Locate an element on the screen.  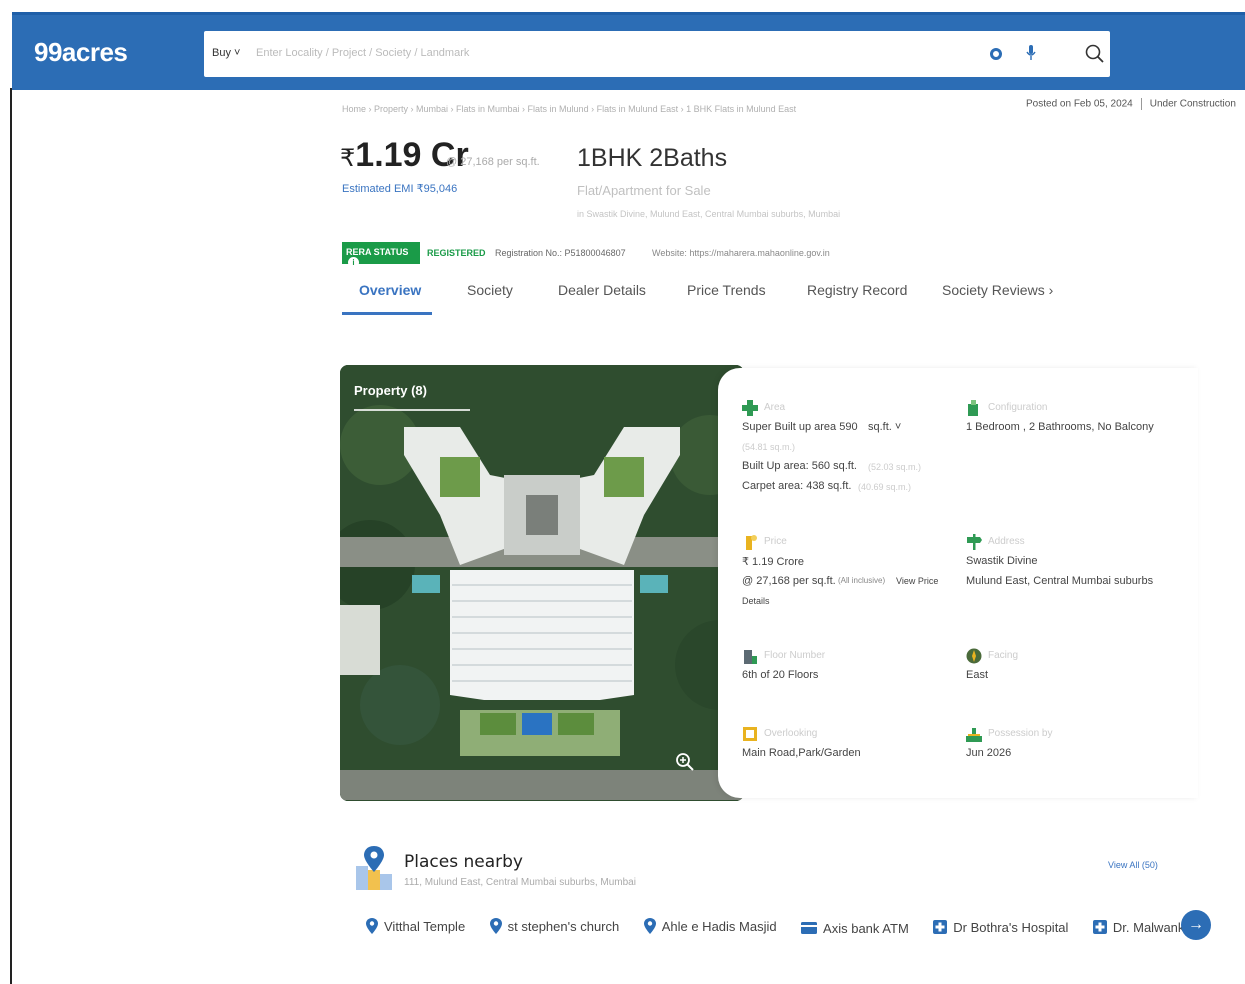
left-border is located at coordinates (11, 536).